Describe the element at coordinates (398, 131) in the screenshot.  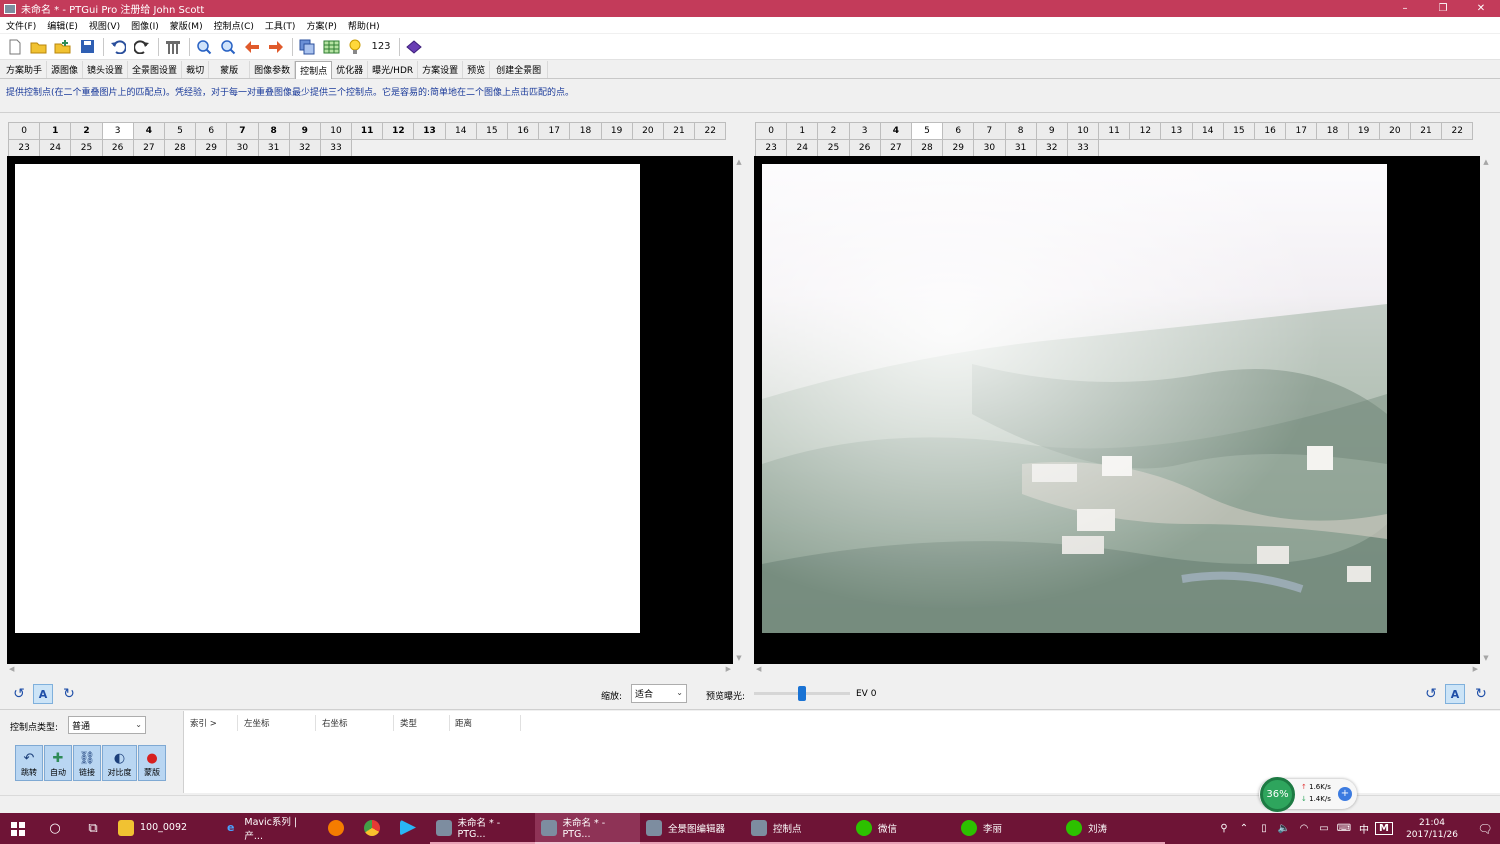
I see `left-image-tab-12: 12` at that location.